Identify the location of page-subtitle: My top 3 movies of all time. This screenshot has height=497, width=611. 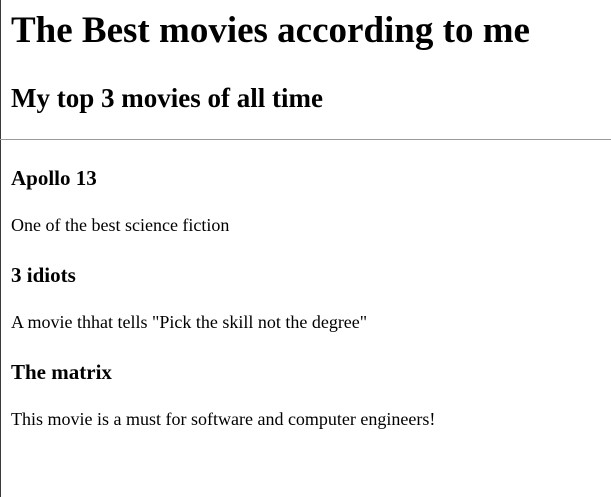
(167, 98).